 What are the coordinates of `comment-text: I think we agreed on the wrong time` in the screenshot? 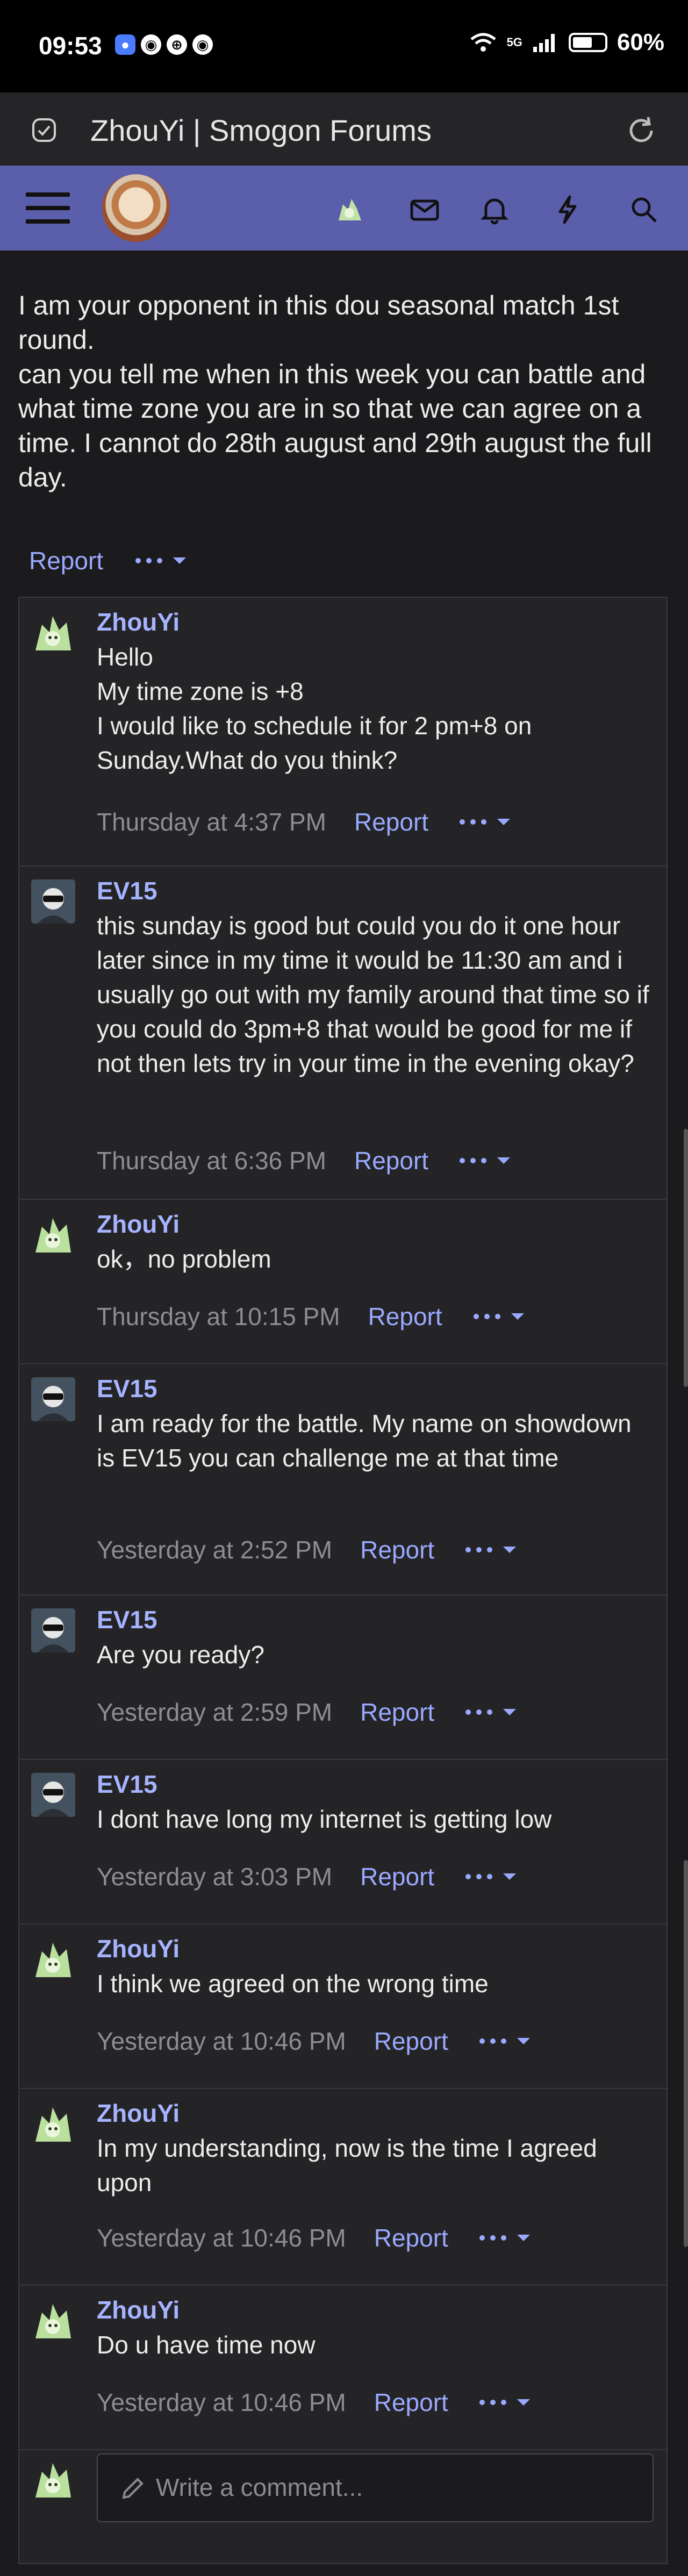 It's located at (293, 1984).